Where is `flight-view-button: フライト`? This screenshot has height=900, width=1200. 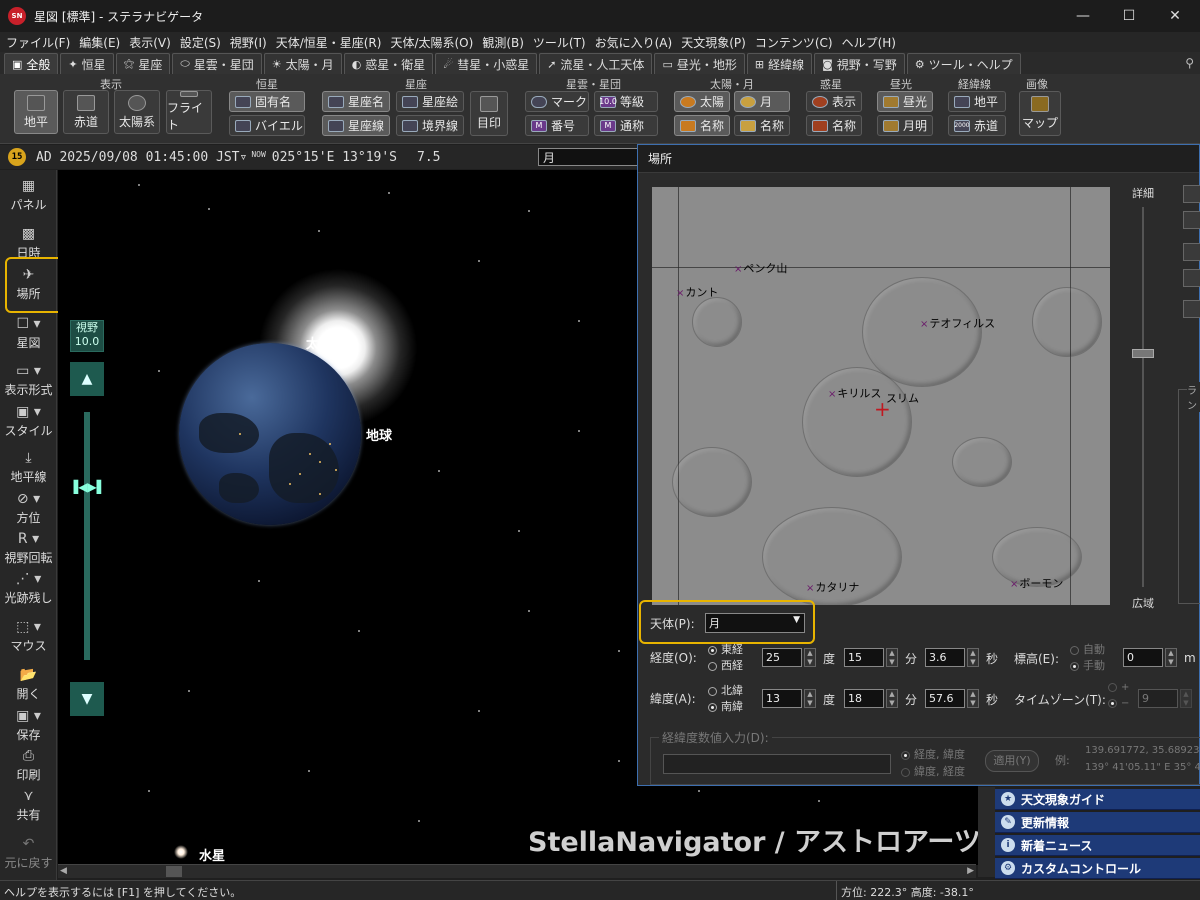 flight-view-button: フライト is located at coordinates (189, 112).